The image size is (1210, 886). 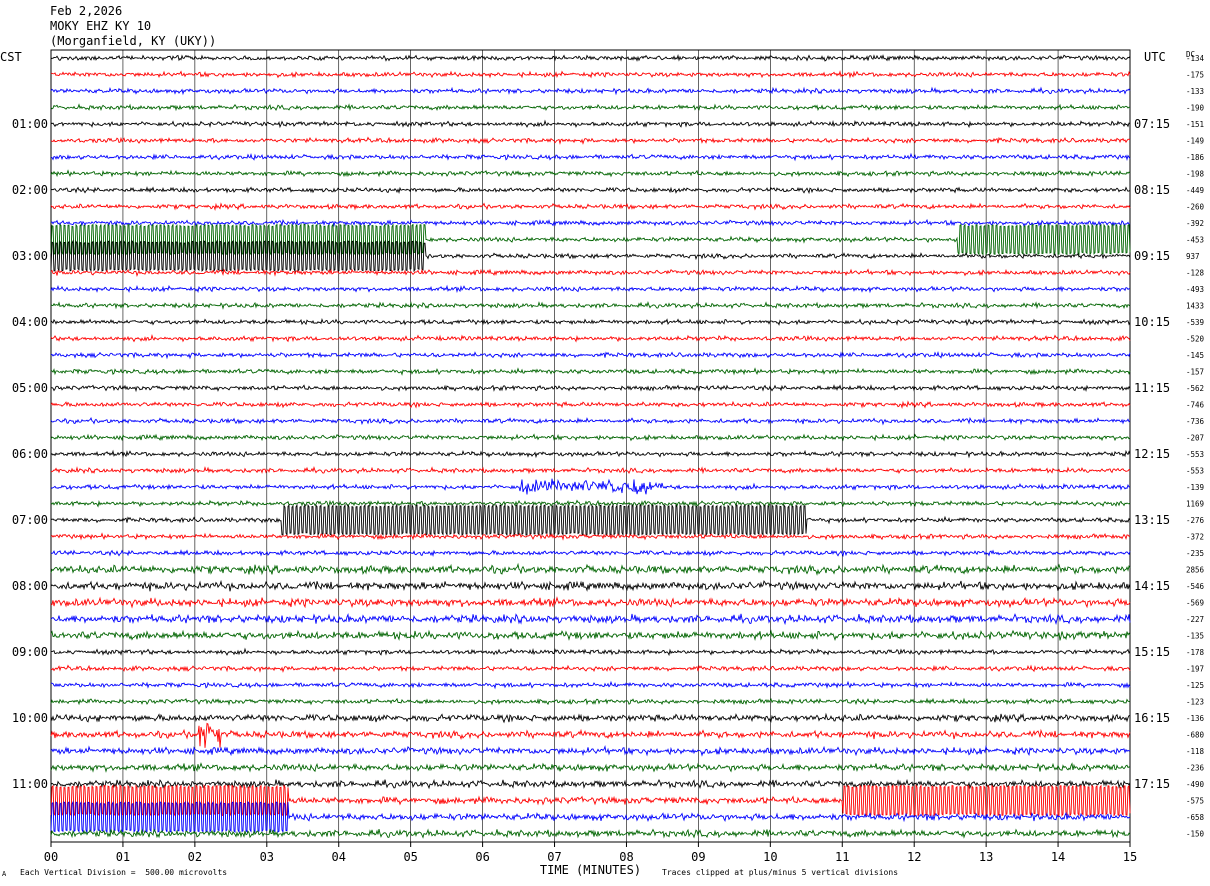 I want to click on dc-offset-label: -227, so click(x=1195, y=619).